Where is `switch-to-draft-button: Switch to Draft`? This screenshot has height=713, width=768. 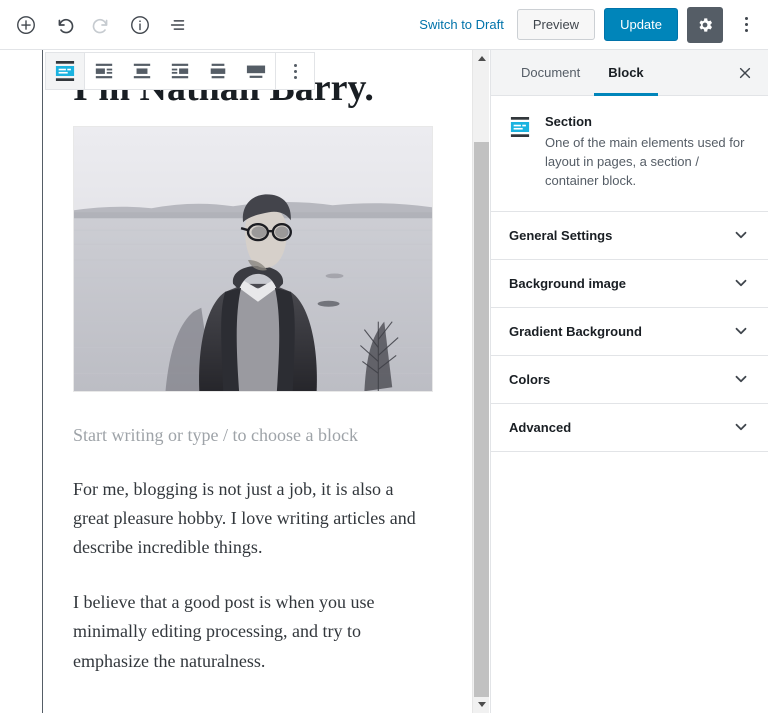 switch-to-draft-button: Switch to Draft is located at coordinates (461, 24).